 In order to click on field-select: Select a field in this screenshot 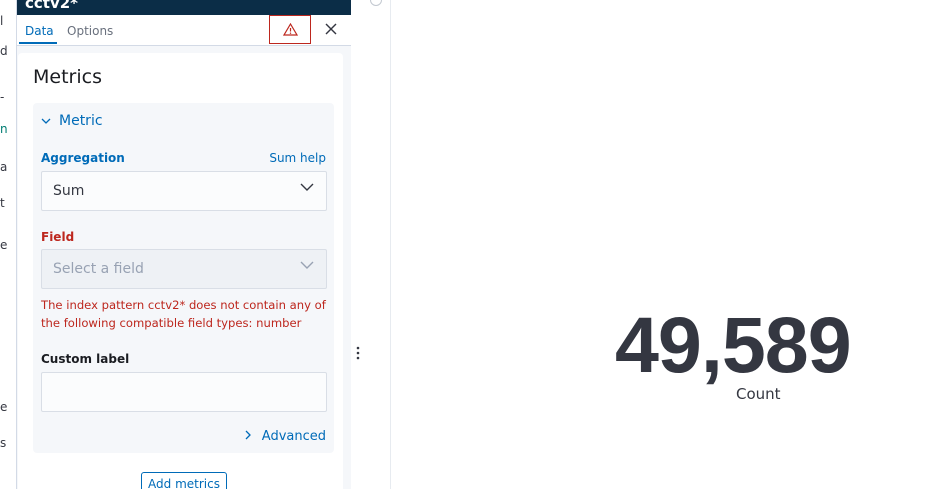, I will do `click(184, 269)`.